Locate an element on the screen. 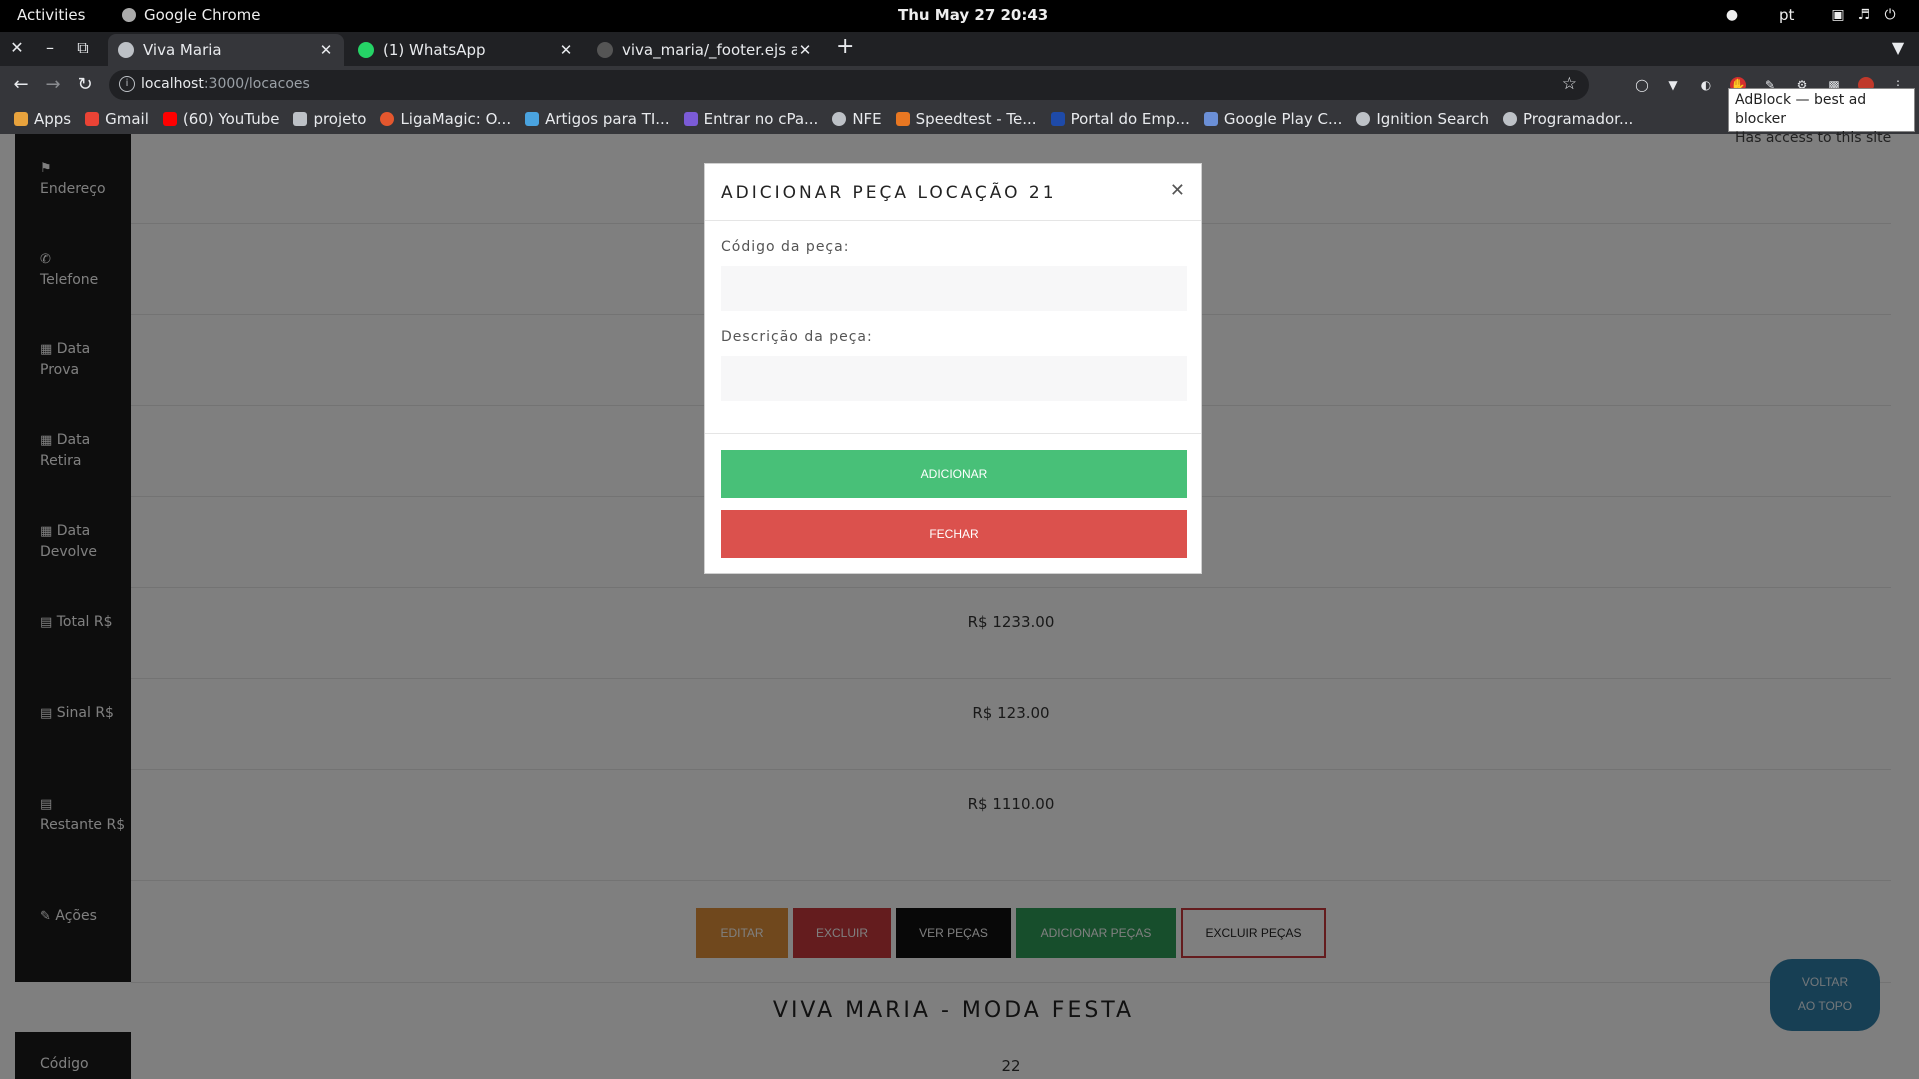  dark-mode-icon: ◐ is located at coordinates (1706, 85).